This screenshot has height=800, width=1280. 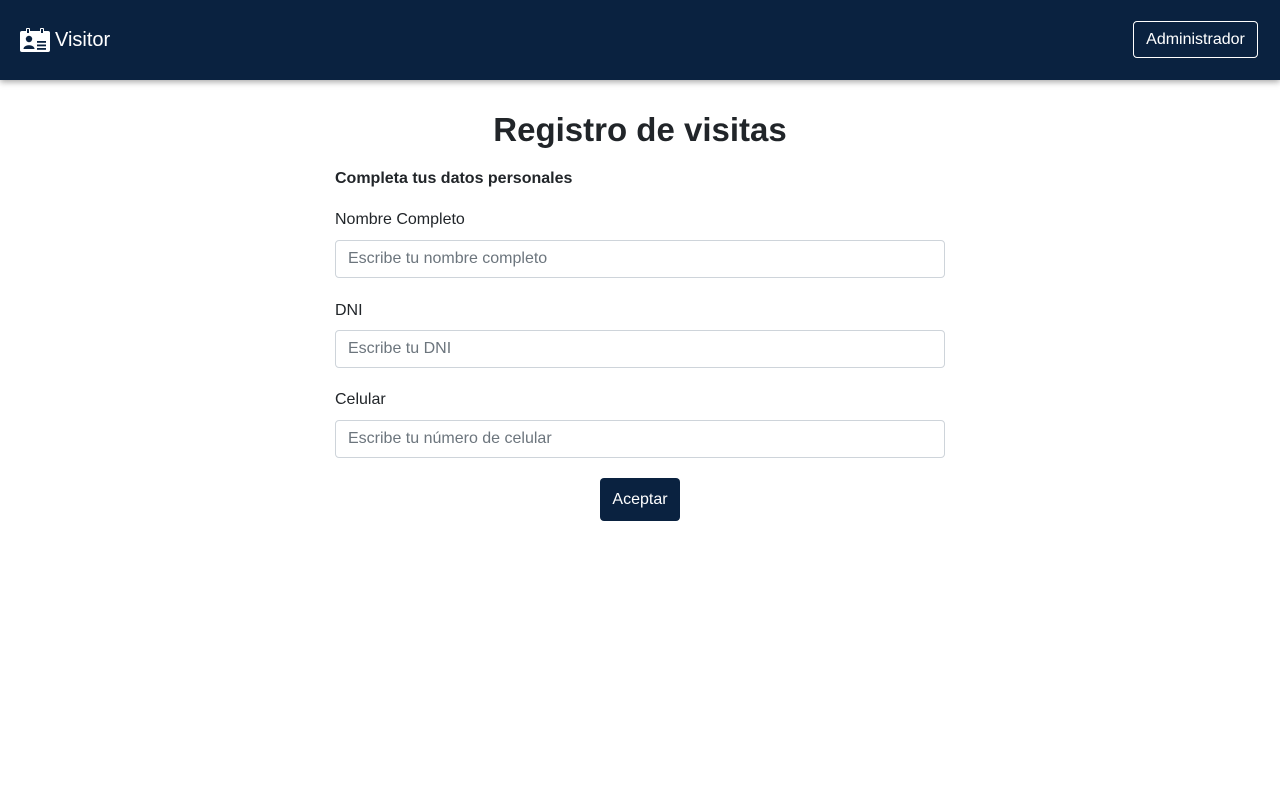 I want to click on dni-input, so click(x=640, y=349).